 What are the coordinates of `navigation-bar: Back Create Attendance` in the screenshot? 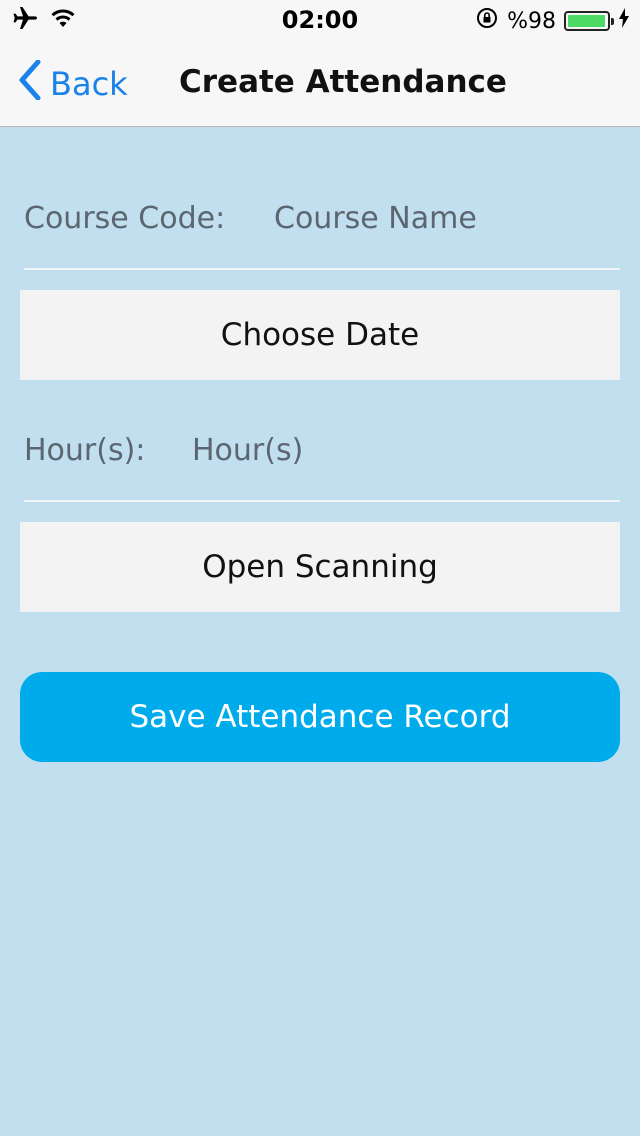 It's located at (320, 83).